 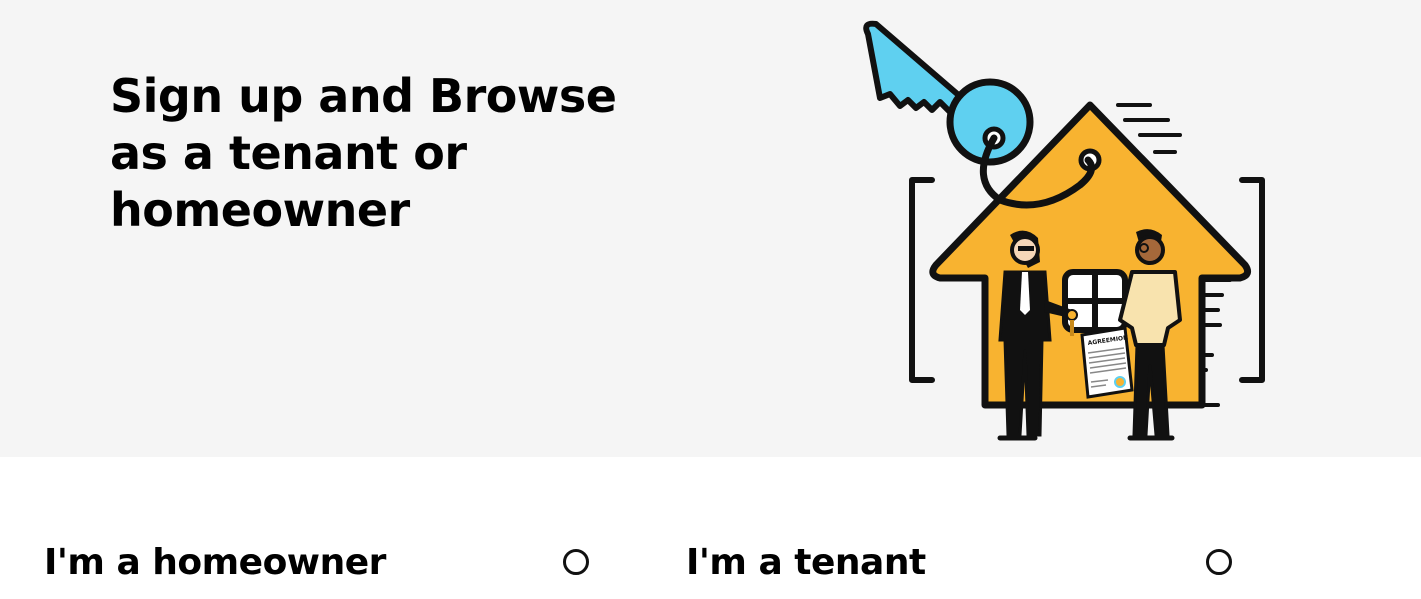 What do you see at coordinates (576, 562) in the screenshot?
I see `homeowner-radio` at bounding box center [576, 562].